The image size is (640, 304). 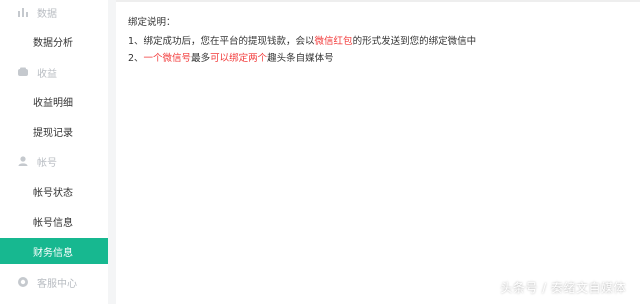 I want to click on binding-note-2: 2、一个微信号最多可以绑定两个趣头条自媒体号, so click(x=231, y=57).